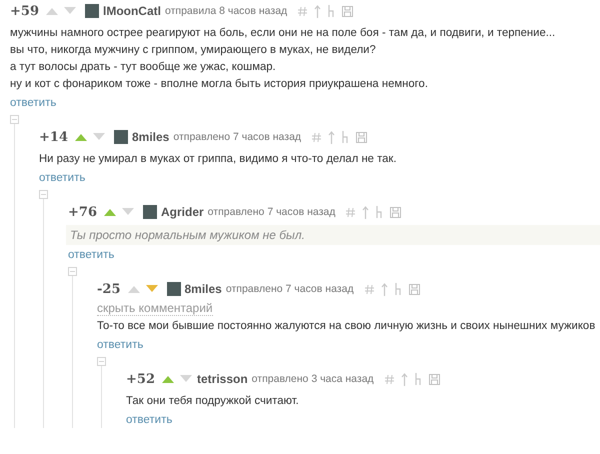 This screenshot has height=454, width=600. I want to click on username-link: tetrisson, so click(222, 379).